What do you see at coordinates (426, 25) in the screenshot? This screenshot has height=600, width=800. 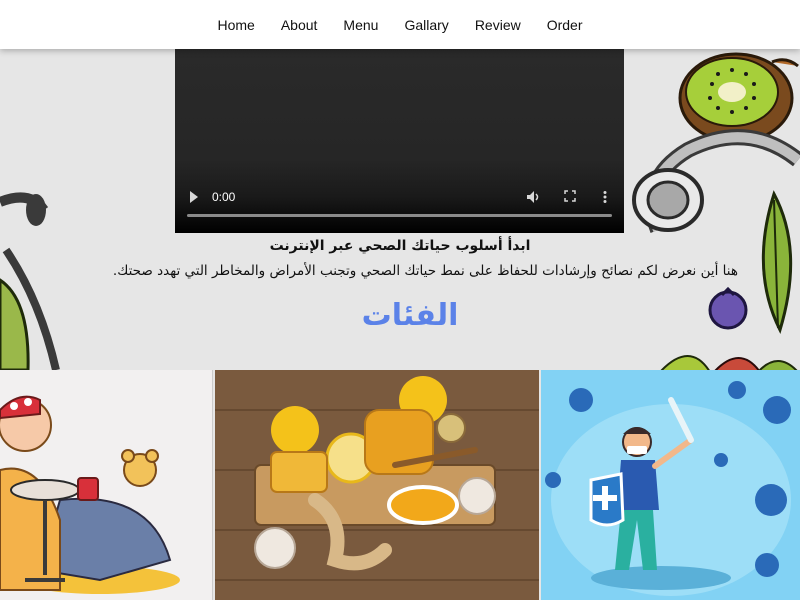 I see `nav-gallary: Gallary` at bounding box center [426, 25].